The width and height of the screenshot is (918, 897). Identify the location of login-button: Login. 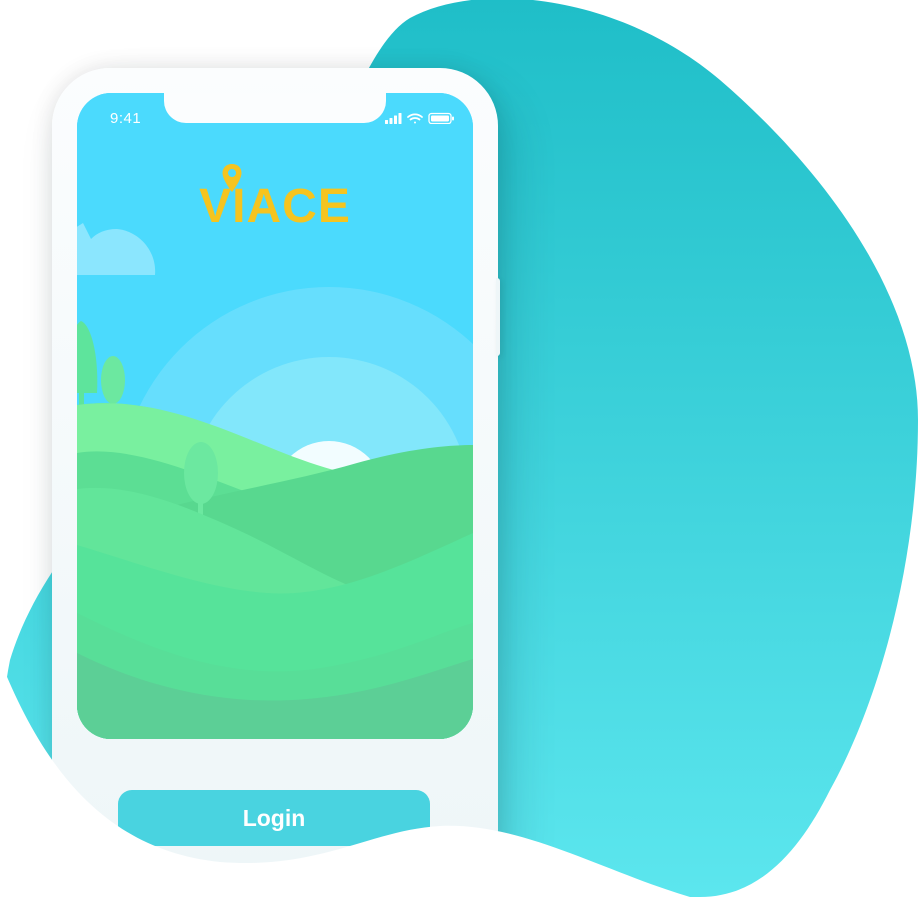
(274, 818).